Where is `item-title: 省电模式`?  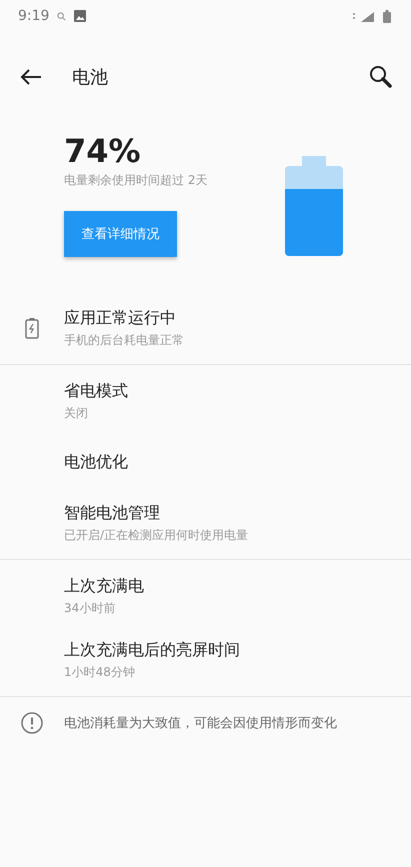 item-title: 省电模式 is located at coordinates (96, 391).